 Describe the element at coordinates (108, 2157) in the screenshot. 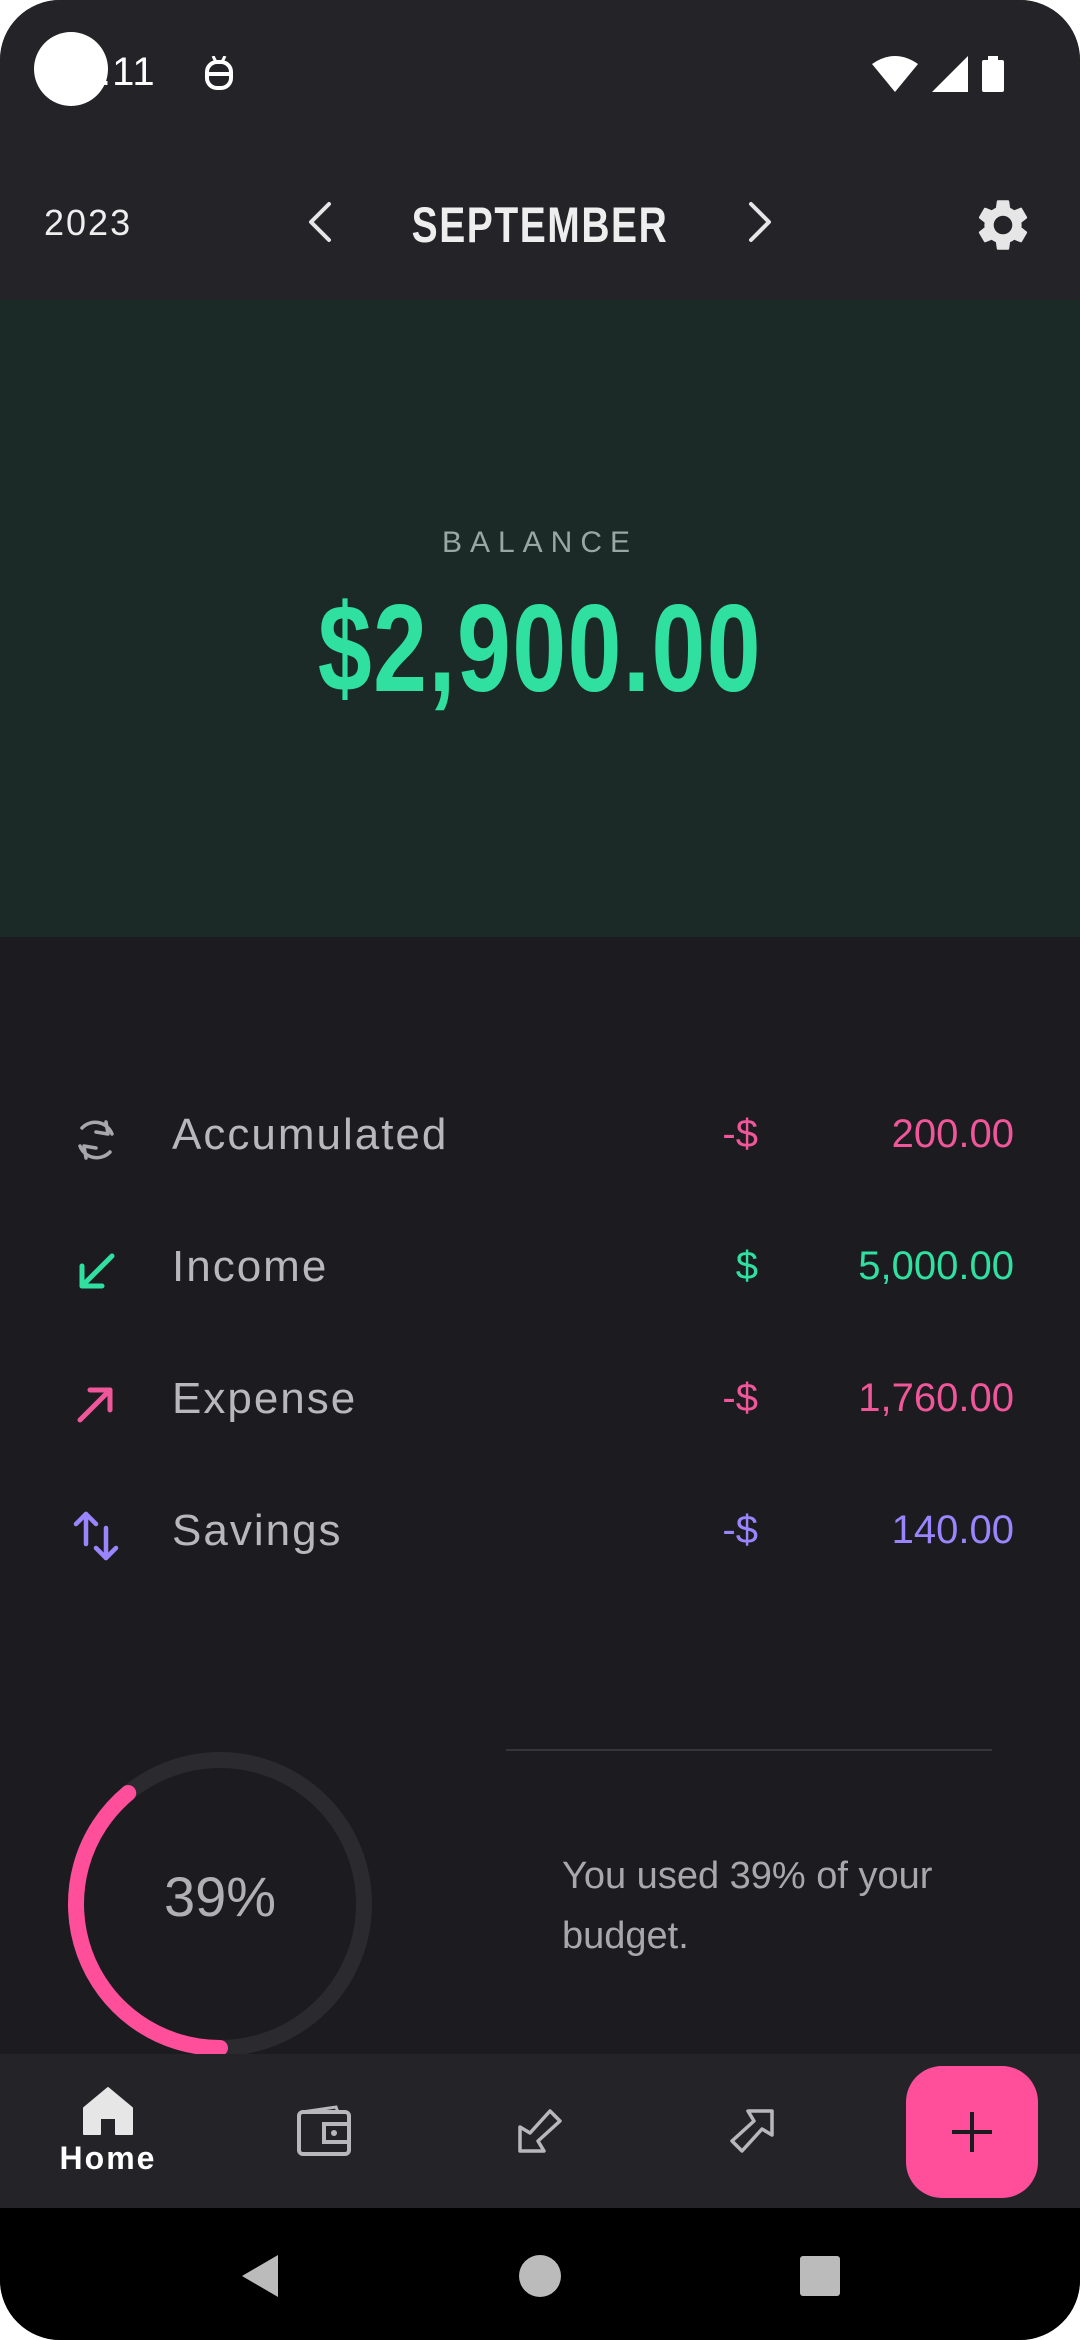

I see `nav-home-label: Home` at that location.